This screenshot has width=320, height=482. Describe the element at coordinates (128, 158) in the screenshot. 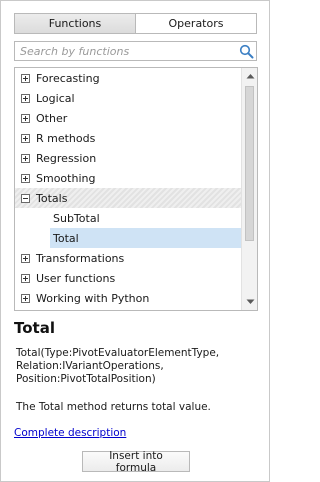

I see `tree-item-regression: Regression` at that location.